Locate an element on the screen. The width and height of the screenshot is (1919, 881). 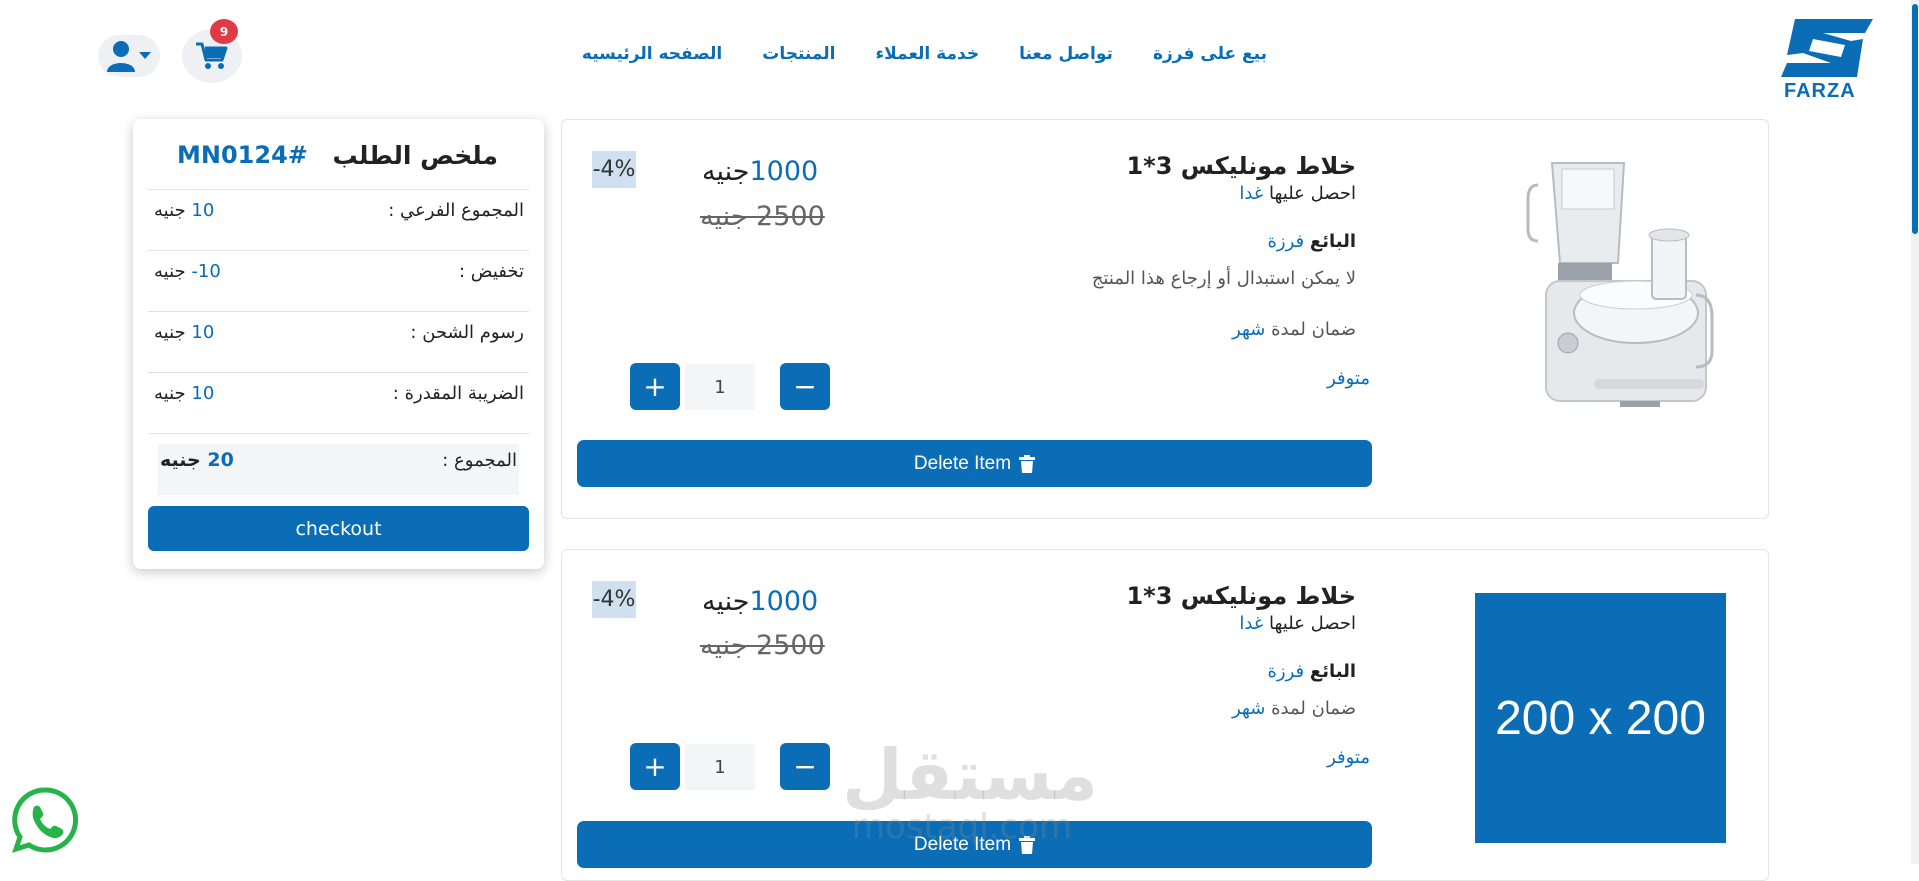
summary-row-subtotal: المجموع الفرعي : 10 جنيه is located at coordinates (338, 219).